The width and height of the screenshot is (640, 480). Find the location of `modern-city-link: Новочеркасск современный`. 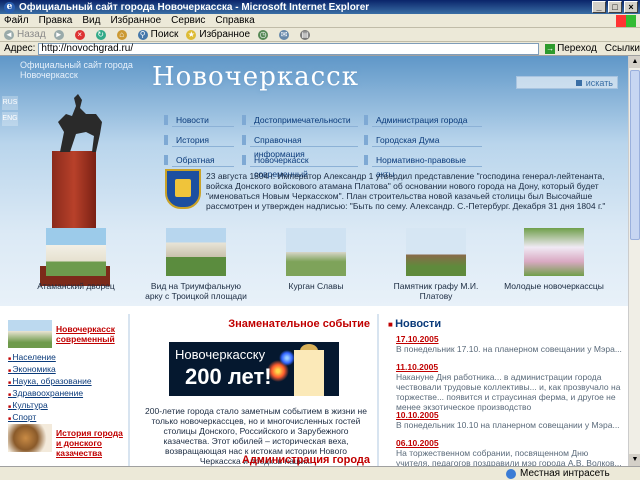

modern-city-link: Новочеркасск современный is located at coordinates (91, 334).